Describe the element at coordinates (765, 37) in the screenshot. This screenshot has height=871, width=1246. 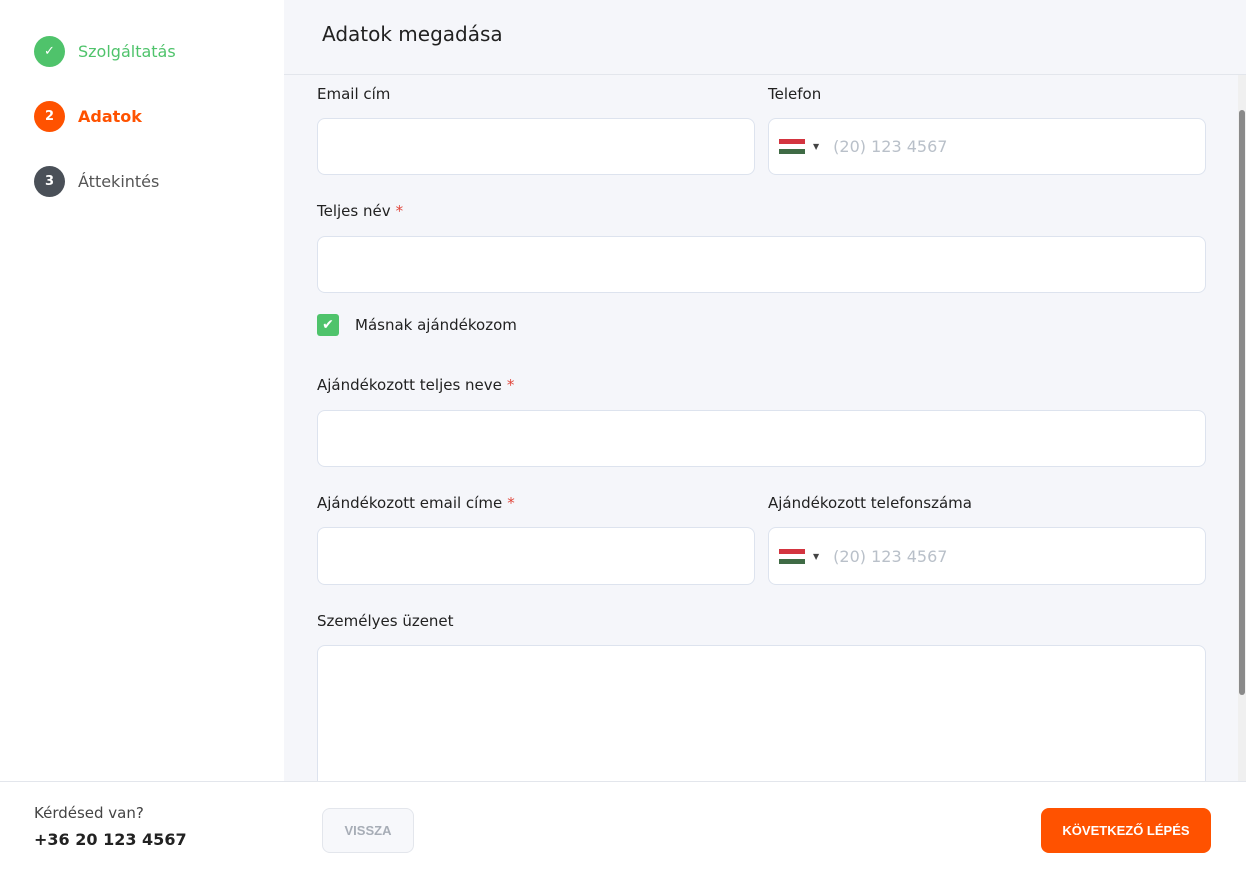
I see `page-title: Adatok megadása` at that location.